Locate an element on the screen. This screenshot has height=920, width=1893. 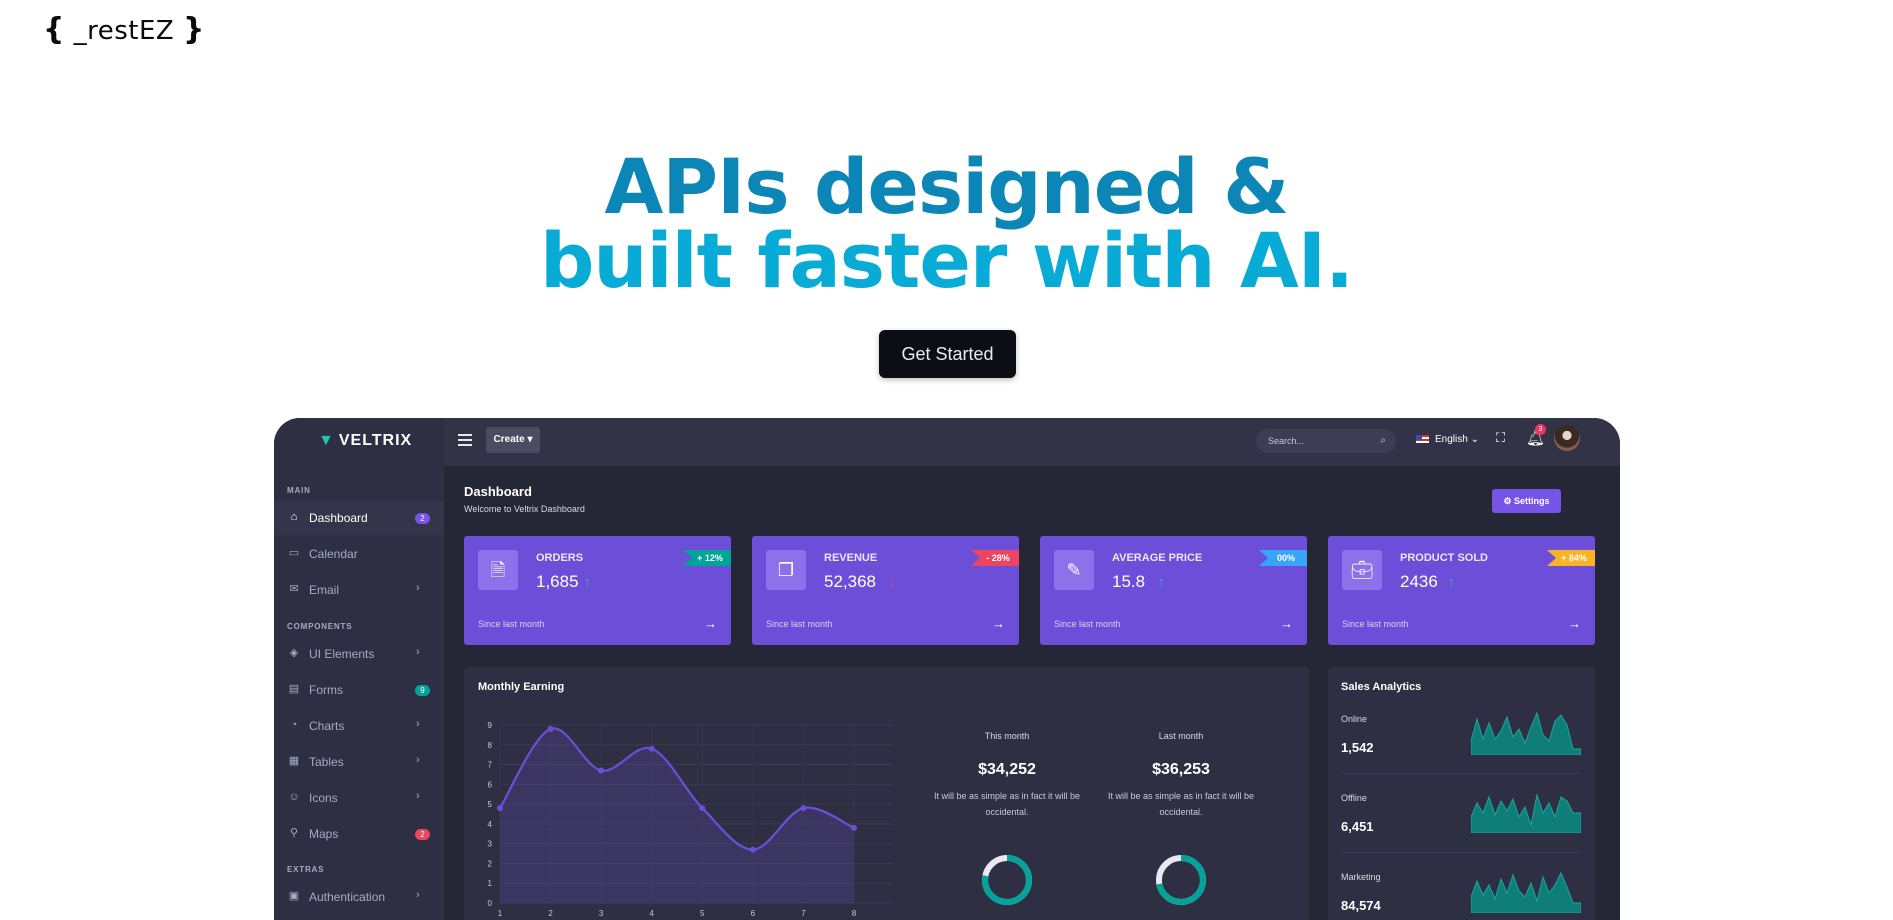
sidebar-item-label: Calendar is located at coordinates (333, 554).